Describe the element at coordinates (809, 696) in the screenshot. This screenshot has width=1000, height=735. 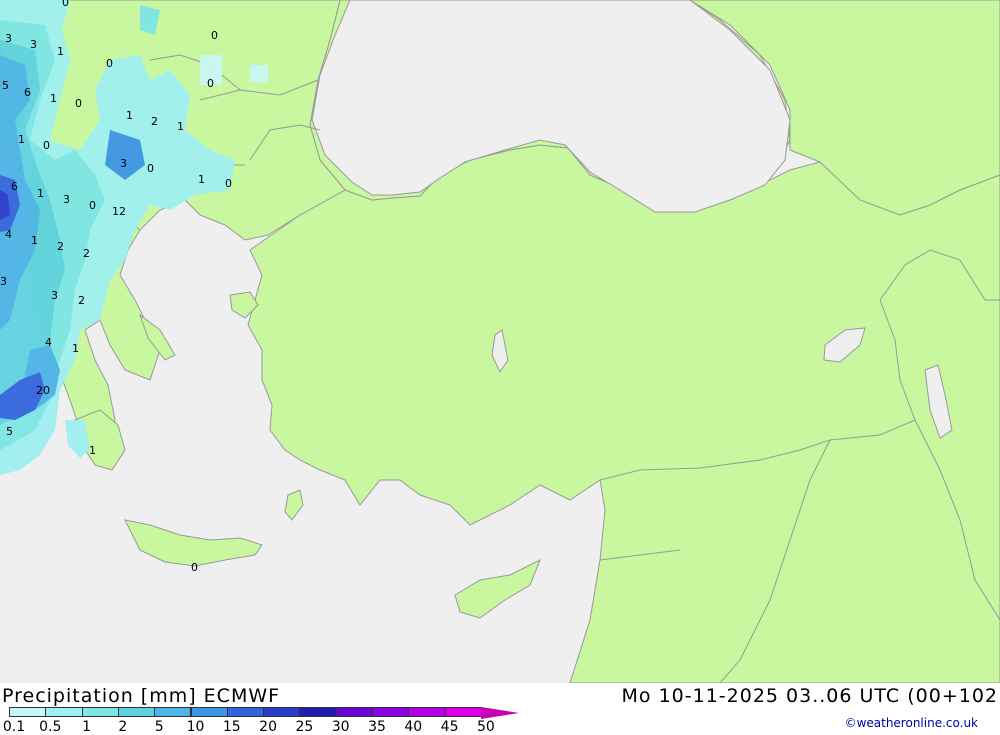
I see `forecast-run-info: Mo 10-11-2025 03..06 UTC (00+102` at that location.